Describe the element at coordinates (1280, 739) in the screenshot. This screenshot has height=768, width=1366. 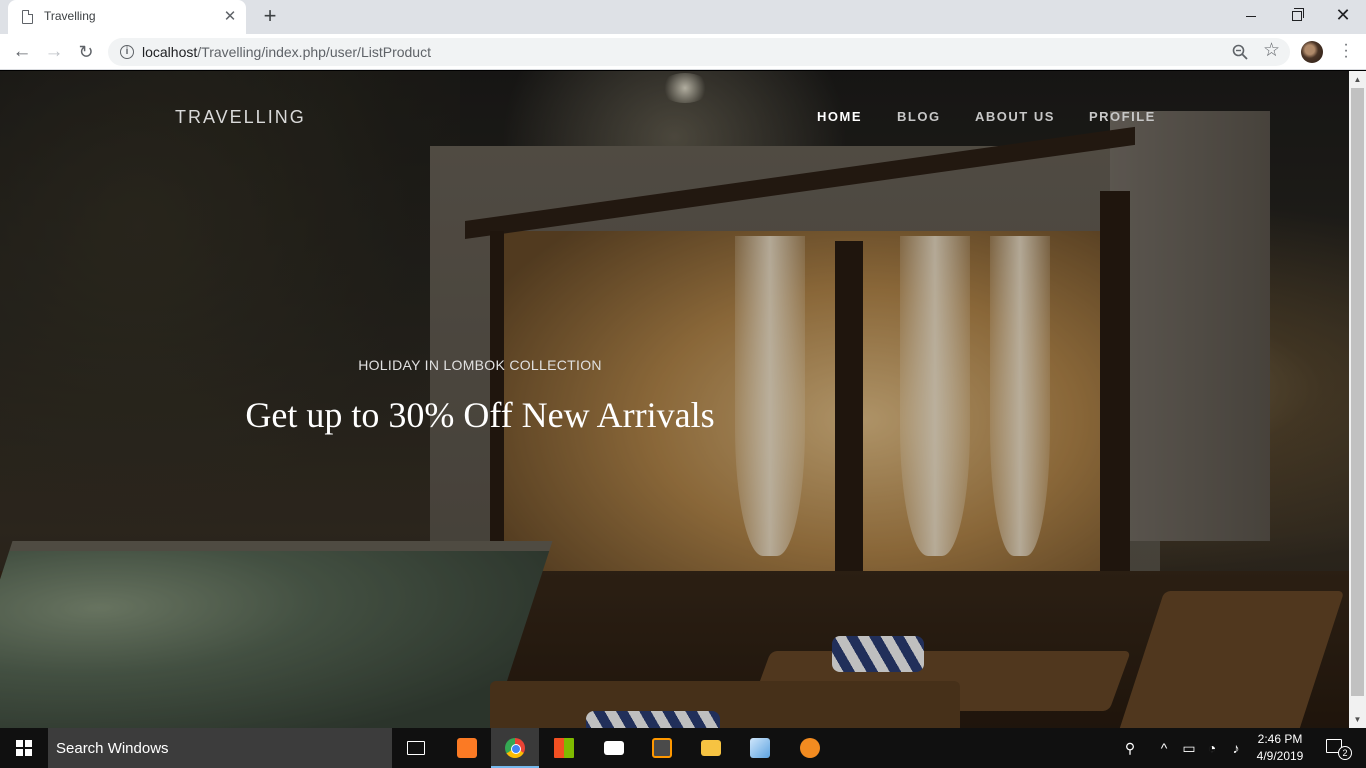
I see `clock-time: 2:46 PM` at that location.